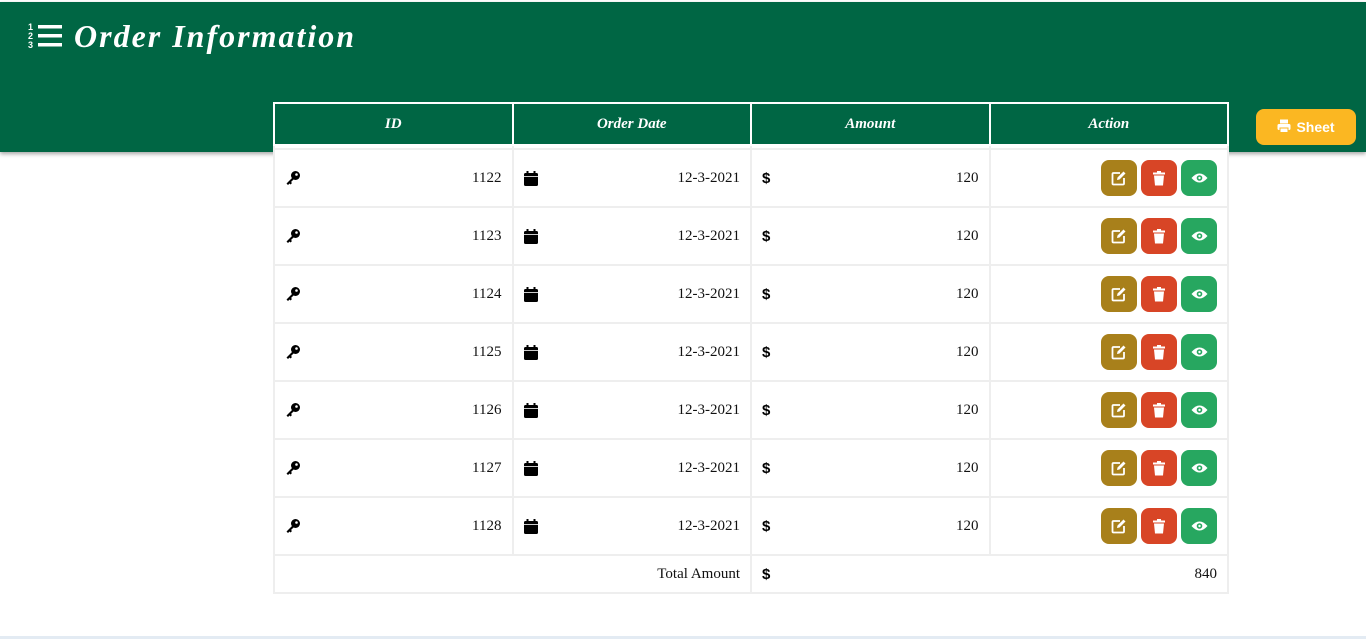 This screenshot has height=639, width=1366. I want to click on id-cell: 1126, so click(393, 410).